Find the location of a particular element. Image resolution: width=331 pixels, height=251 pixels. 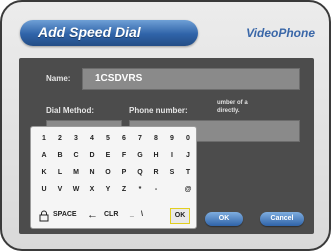

key-b: B is located at coordinates (60, 155).